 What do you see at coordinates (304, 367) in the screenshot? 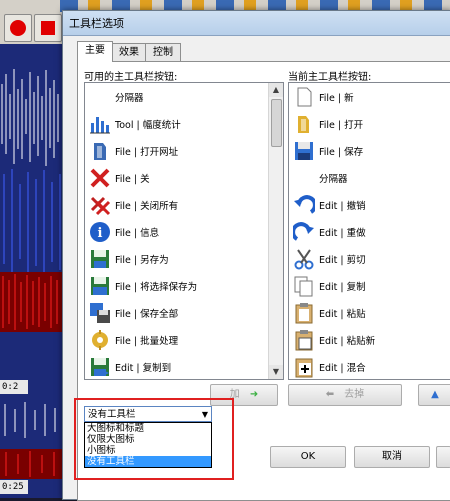
I see `mix-icon` at bounding box center [304, 367].